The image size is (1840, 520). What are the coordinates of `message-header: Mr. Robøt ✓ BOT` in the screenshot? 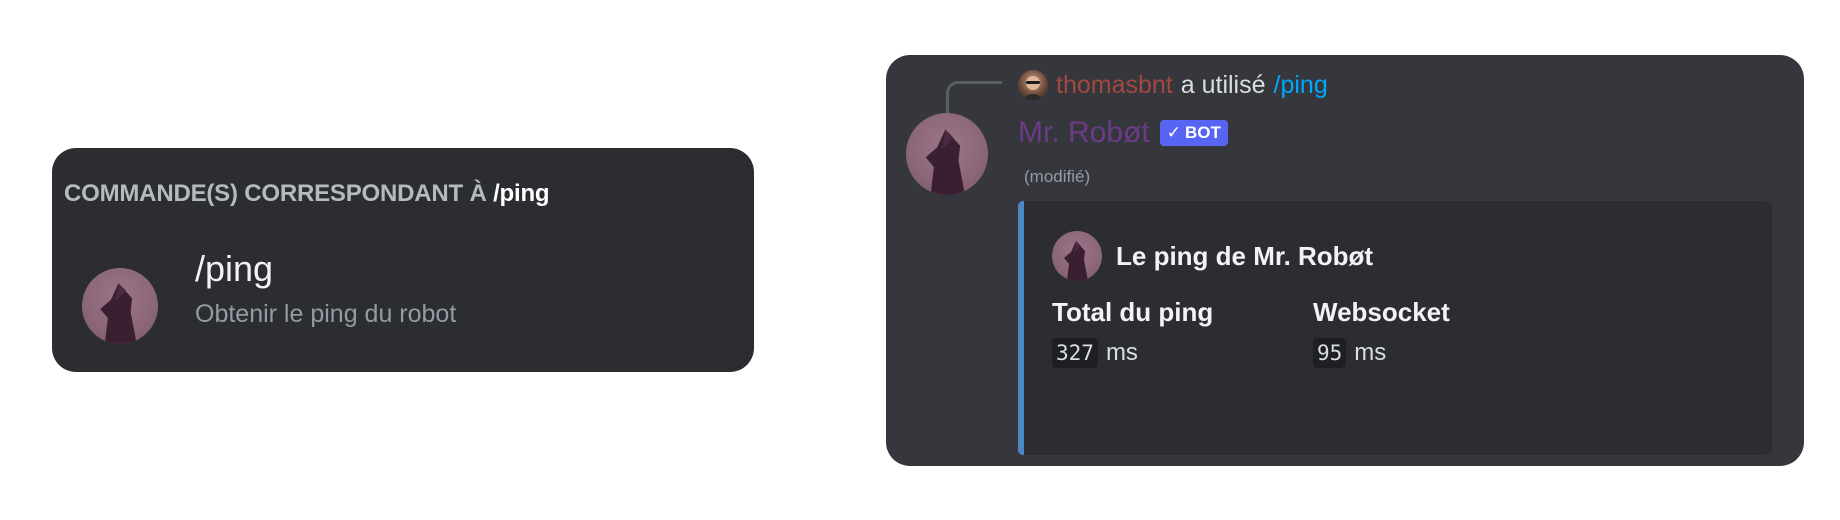 It's located at (1123, 133).